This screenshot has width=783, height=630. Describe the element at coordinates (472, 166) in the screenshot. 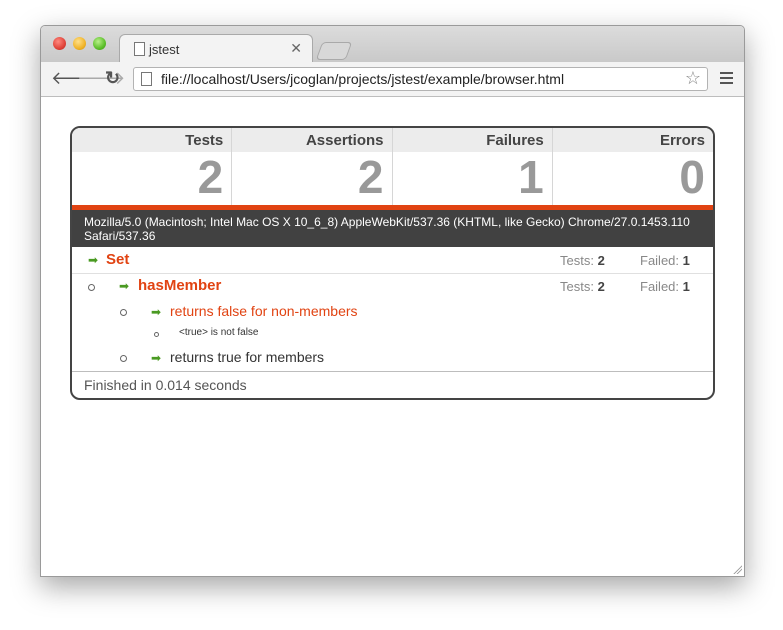

I see `summary-failures: Failures 1` at that location.